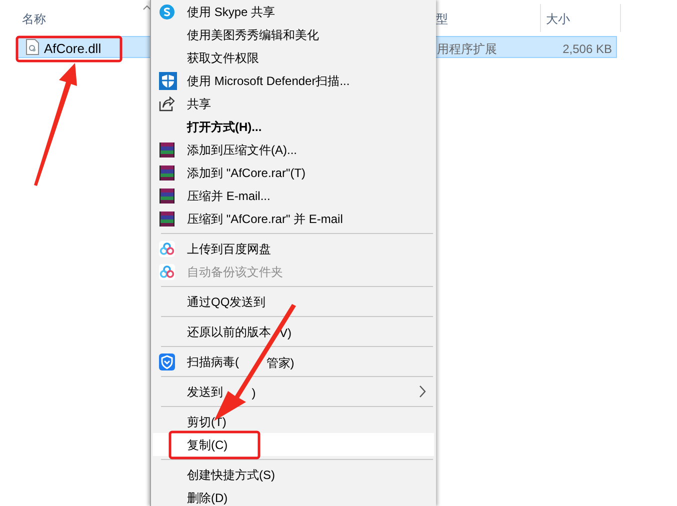 The height and width of the screenshot is (506, 677). What do you see at coordinates (254, 393) in the screenshot?
I see `menu-item-label: )` at bounding box center [254, 393].